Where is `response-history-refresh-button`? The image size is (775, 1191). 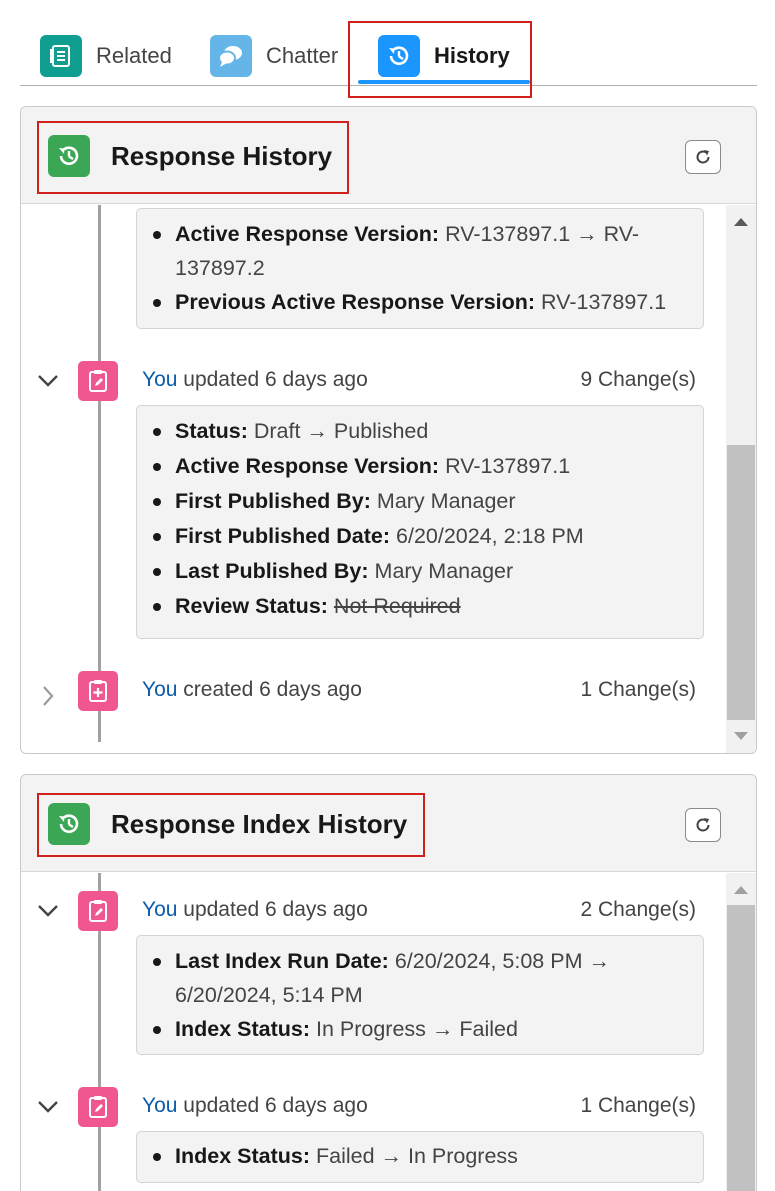 response-history-refresh-button is located at coordinates (703, 157).